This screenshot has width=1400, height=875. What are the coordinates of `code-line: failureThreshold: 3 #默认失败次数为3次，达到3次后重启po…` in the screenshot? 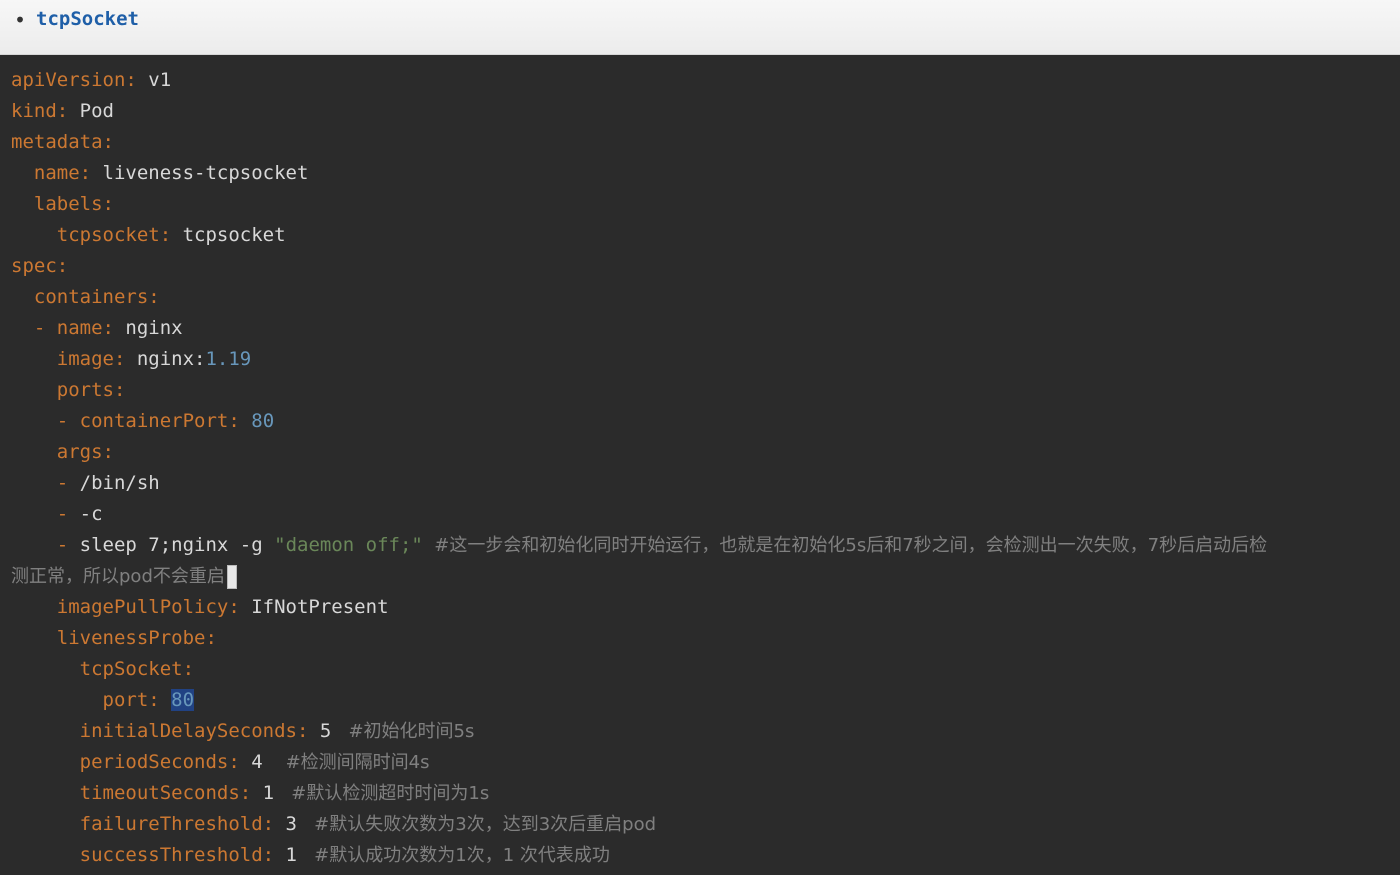 It's located at (368, 824).